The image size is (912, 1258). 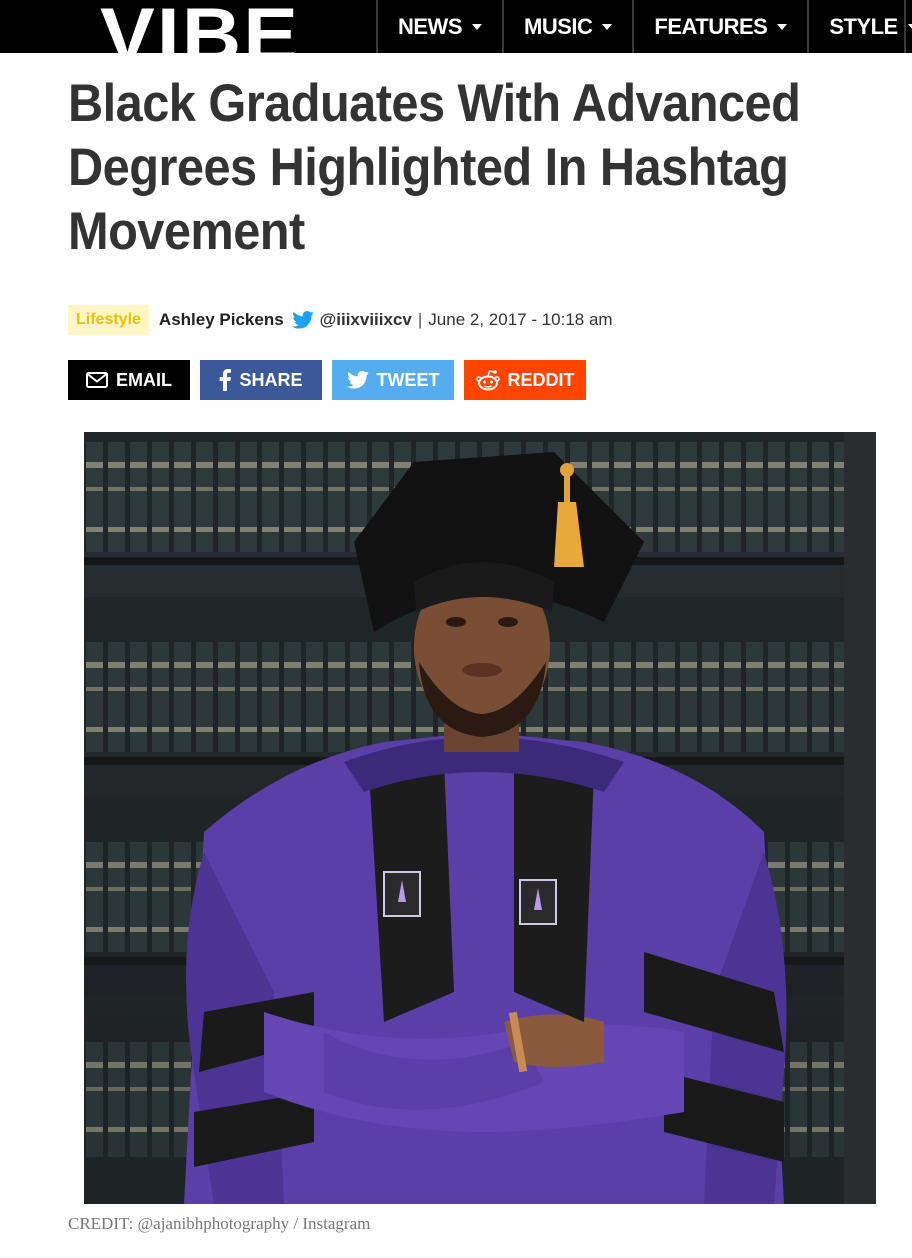 What do you see at coordinates (200, 26) in the screenshot?
I see `logo-text: VIBE` at bounding box center [200, 26].